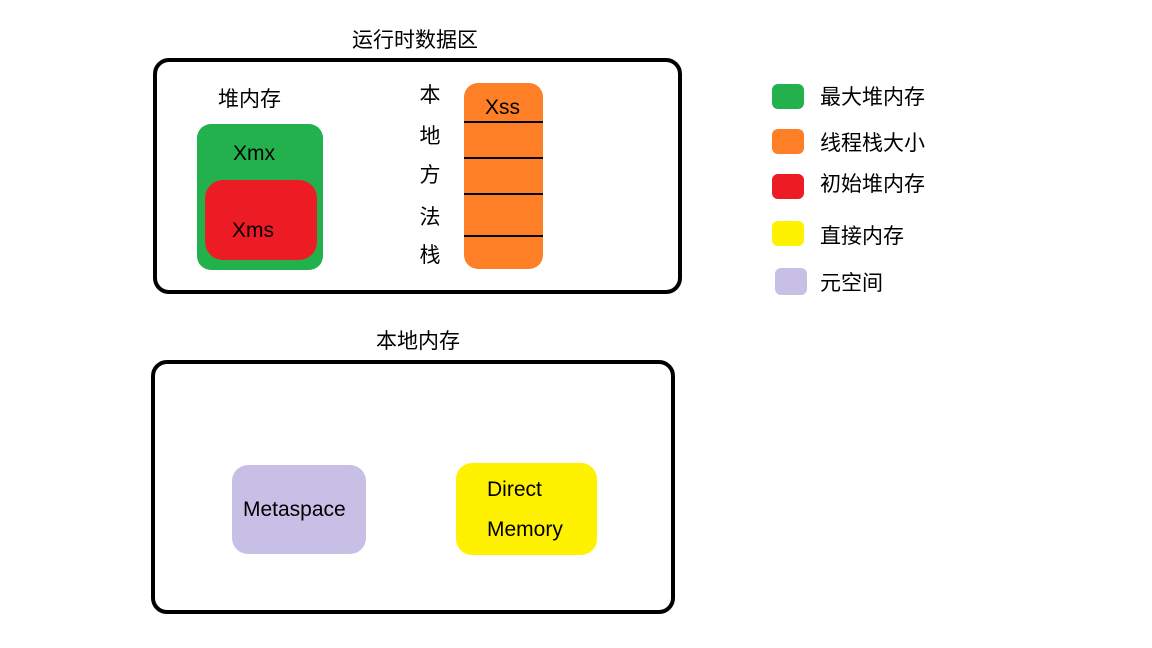  Describe the element at coordinates (254, 153) in the screenshot. I see `max-heap-label: Xmx` at that location.